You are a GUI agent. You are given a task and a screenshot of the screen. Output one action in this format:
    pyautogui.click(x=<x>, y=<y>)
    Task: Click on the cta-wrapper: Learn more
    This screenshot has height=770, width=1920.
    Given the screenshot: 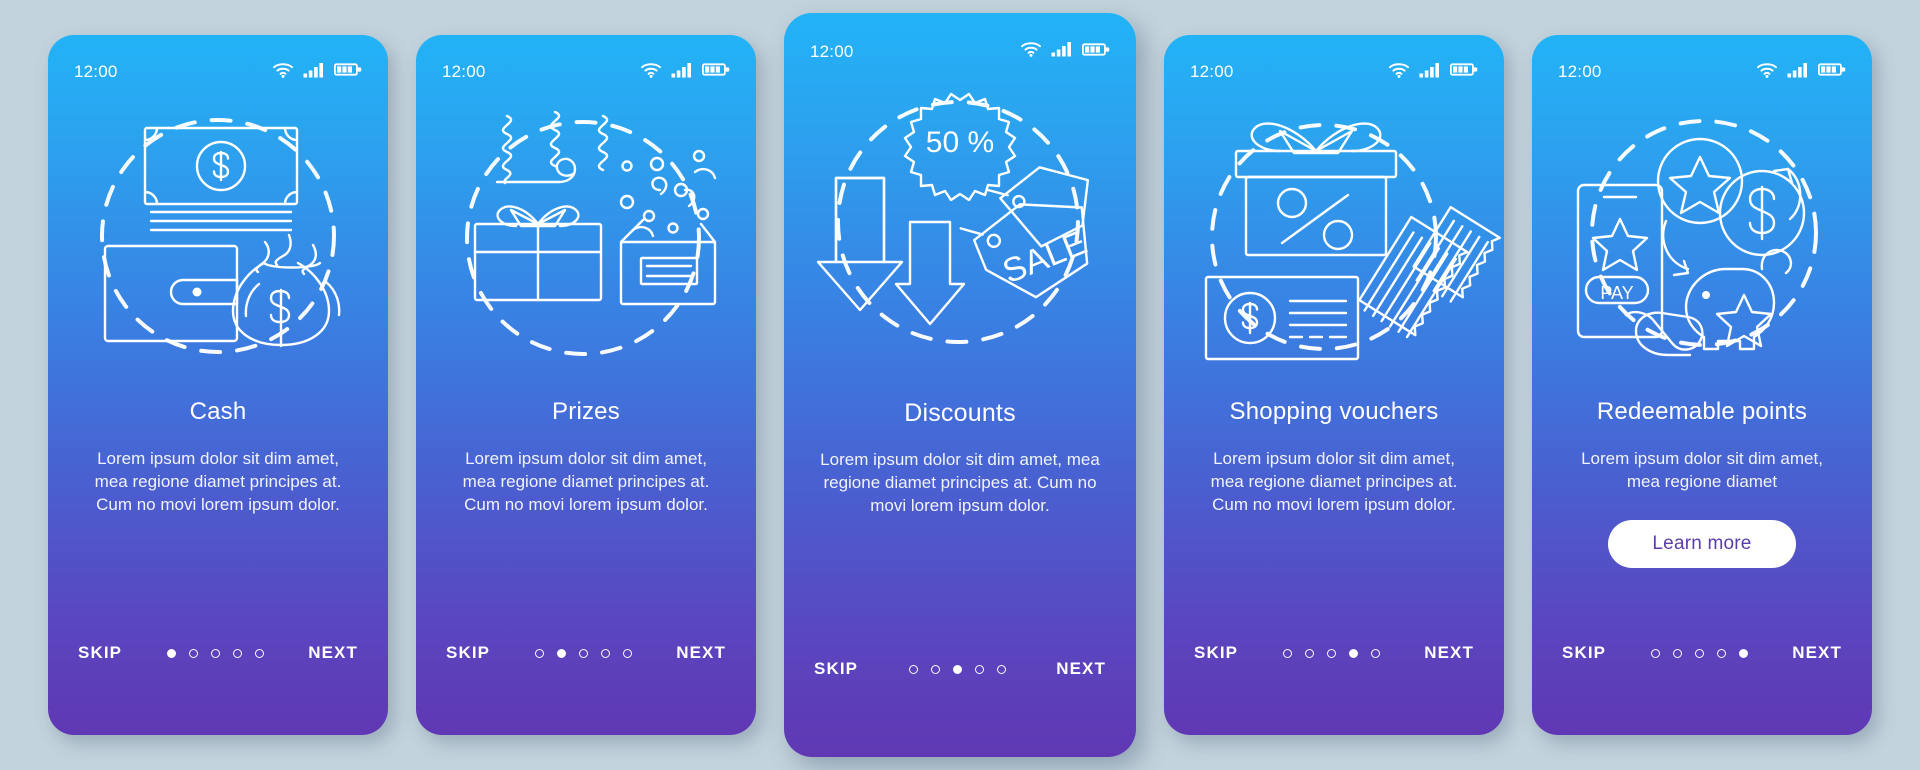 What is the action you would take?
    pyautogui.click(x=1702, y=531)
    